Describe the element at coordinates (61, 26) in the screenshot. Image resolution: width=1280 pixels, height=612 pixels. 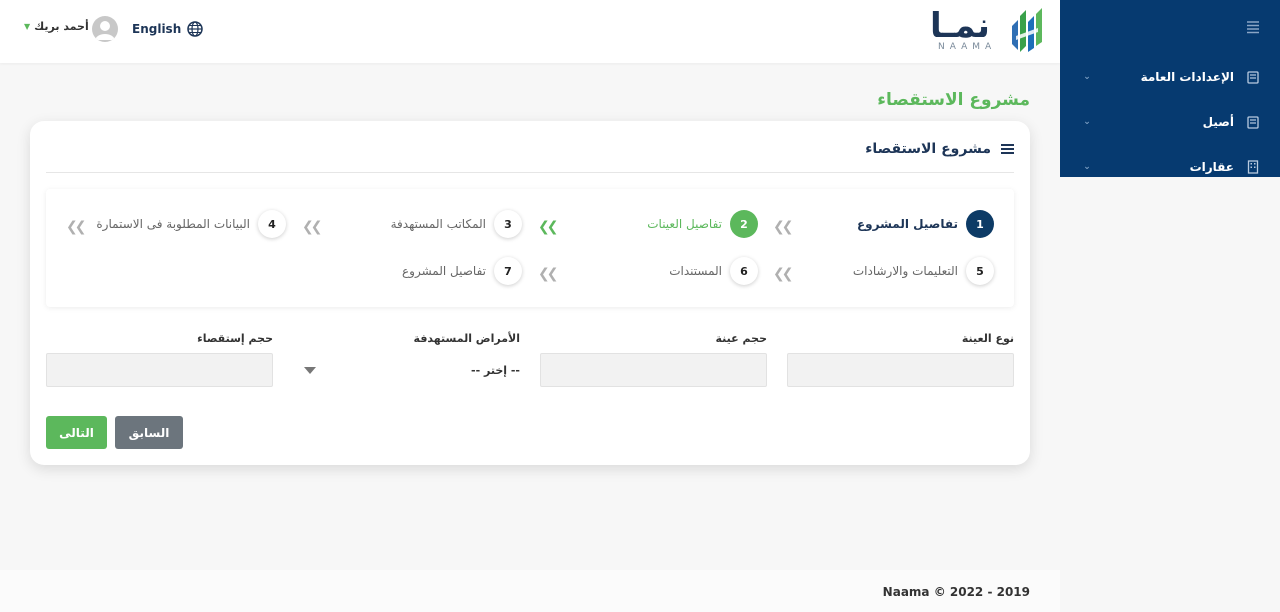
I see `user-name: أحمد بريك` at that location.